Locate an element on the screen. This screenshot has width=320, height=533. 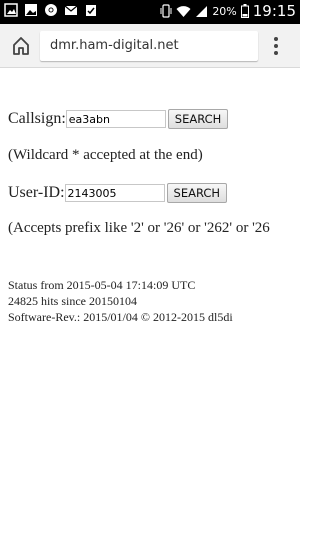
notification-icons is located at coordinates (51, 10).